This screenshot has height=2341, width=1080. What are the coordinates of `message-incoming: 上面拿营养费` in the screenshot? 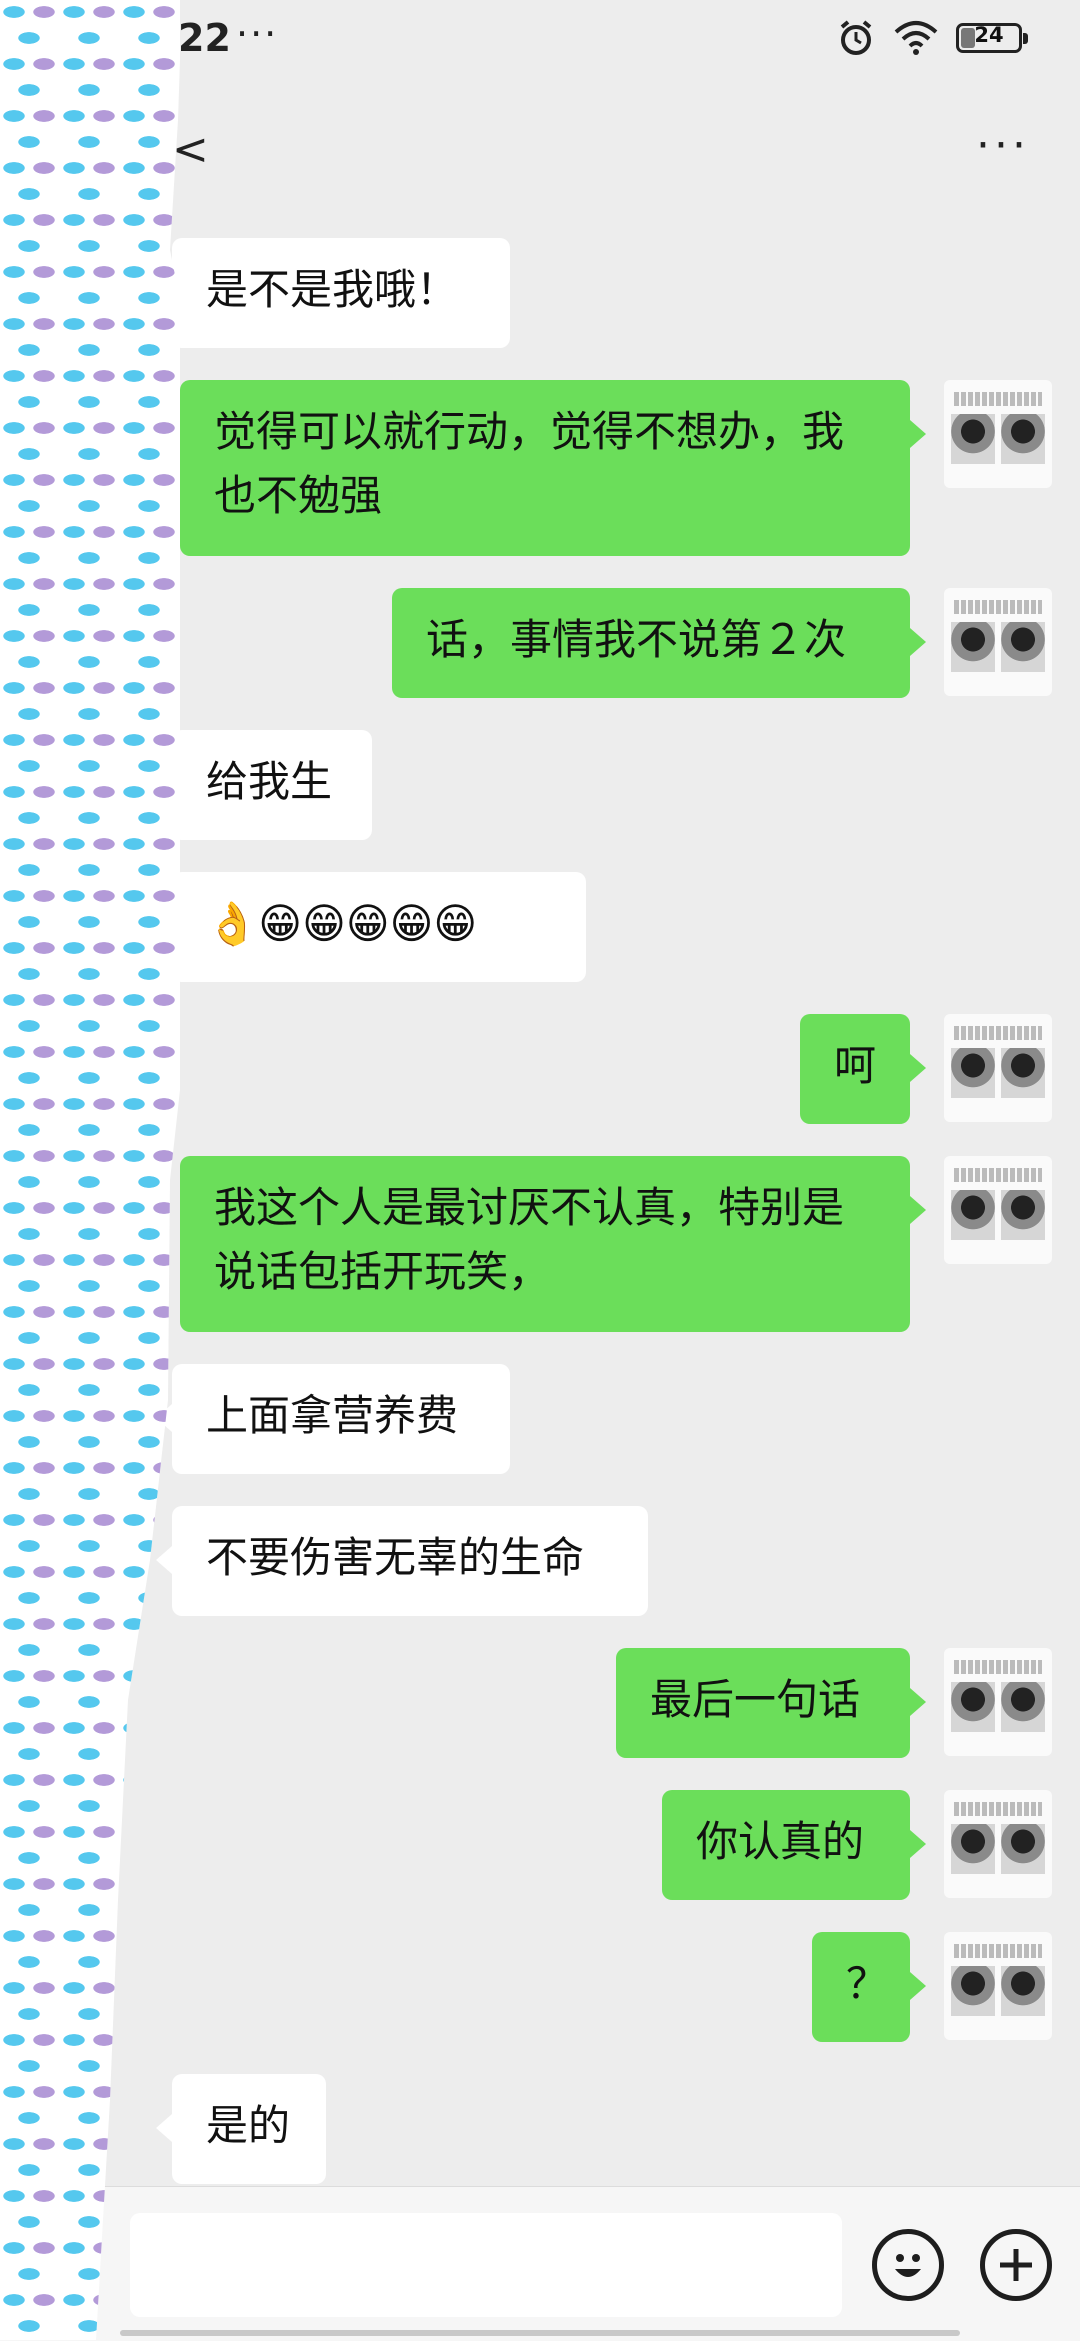 It's located at (333, 1419).